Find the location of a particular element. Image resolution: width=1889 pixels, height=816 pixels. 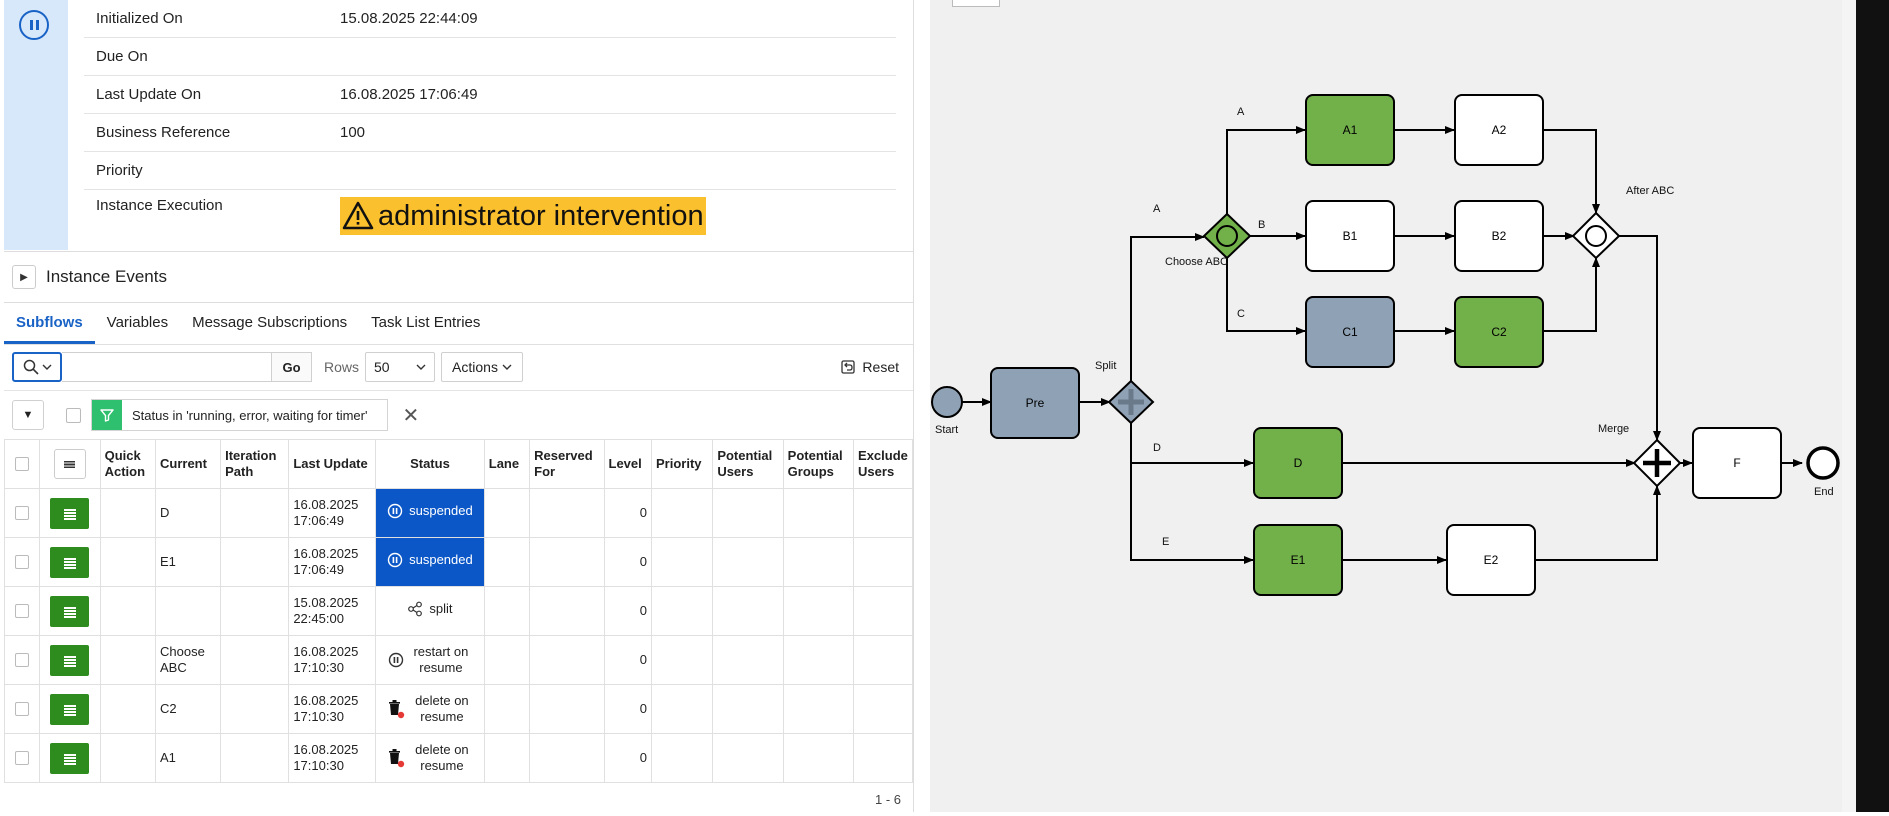

col-quick-action: Quick Action is located at coordinates (128, 464).